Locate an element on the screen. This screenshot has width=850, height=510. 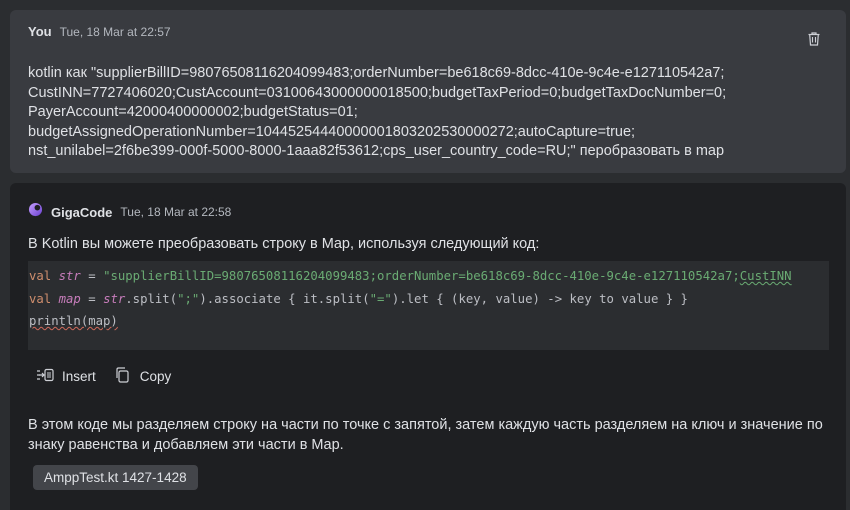
insert-label: Insert is located at coordinates (79, 376).